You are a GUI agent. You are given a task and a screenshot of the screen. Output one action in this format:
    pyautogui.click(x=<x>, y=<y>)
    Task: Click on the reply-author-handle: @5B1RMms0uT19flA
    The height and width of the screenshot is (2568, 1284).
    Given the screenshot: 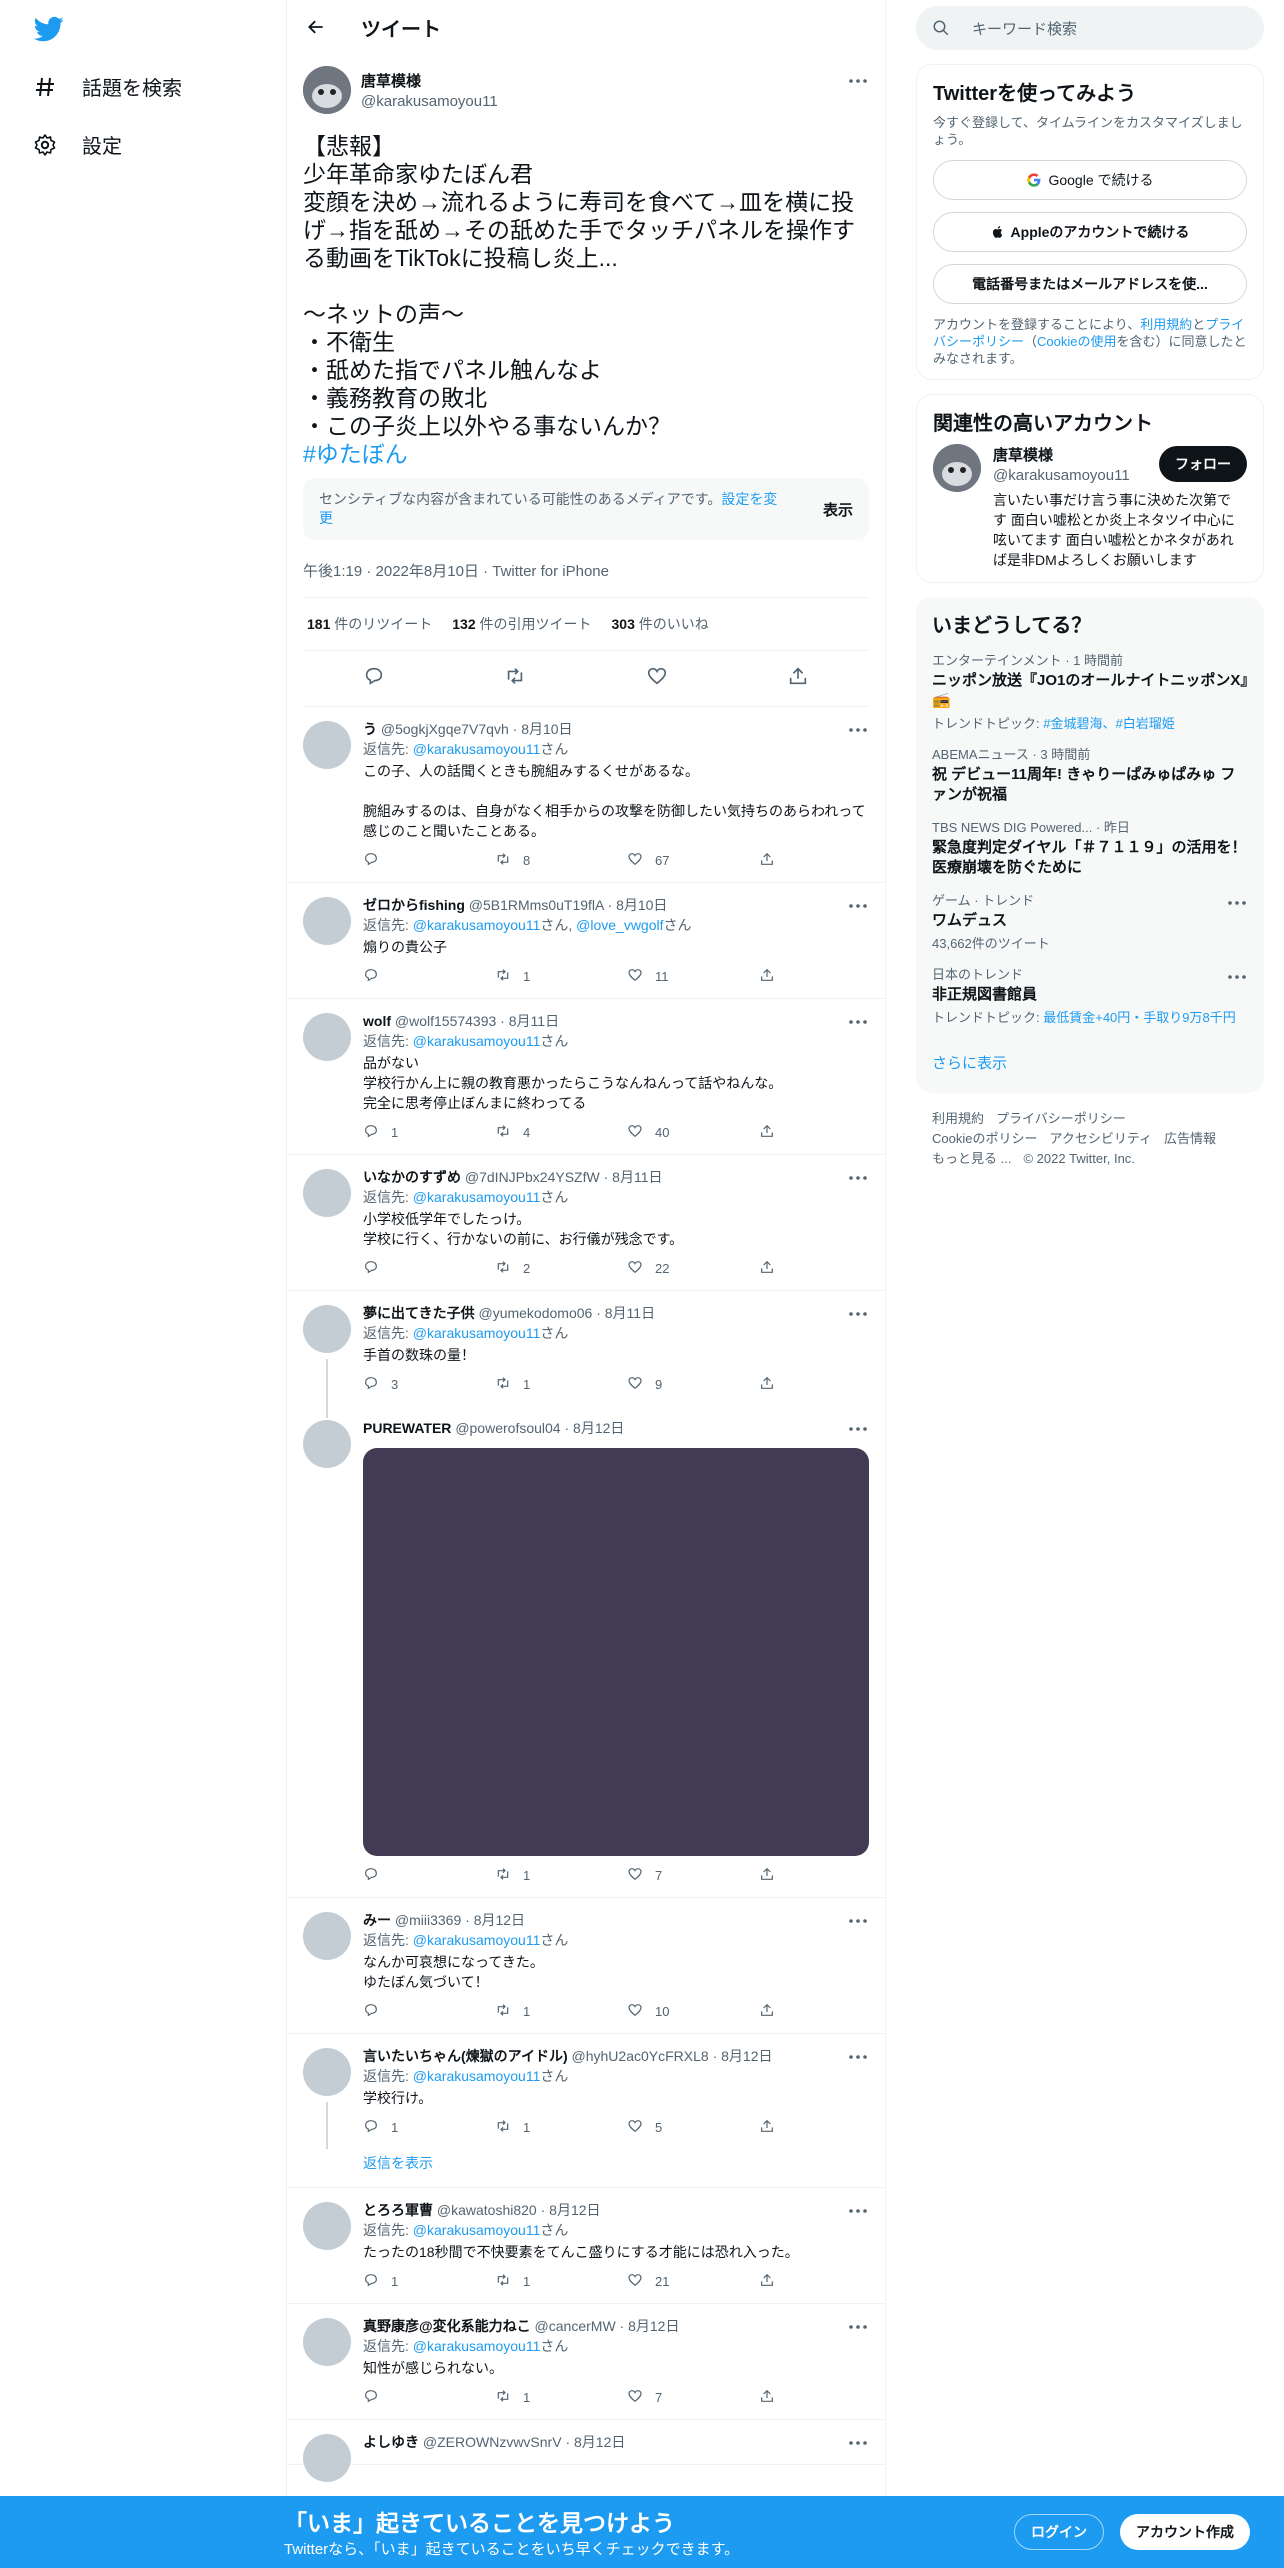 What is the action you would take?
    pyautogui.click(x=536, y=905)
    